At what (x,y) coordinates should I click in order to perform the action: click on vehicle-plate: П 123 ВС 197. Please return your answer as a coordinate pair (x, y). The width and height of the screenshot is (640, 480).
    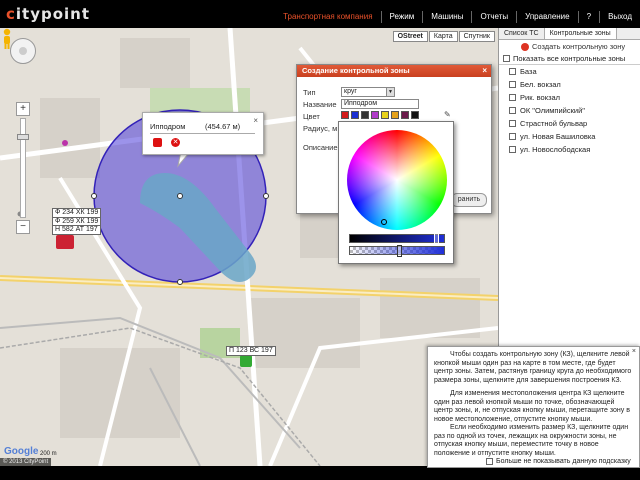
    Looking at the image, I should click on (251, 351).